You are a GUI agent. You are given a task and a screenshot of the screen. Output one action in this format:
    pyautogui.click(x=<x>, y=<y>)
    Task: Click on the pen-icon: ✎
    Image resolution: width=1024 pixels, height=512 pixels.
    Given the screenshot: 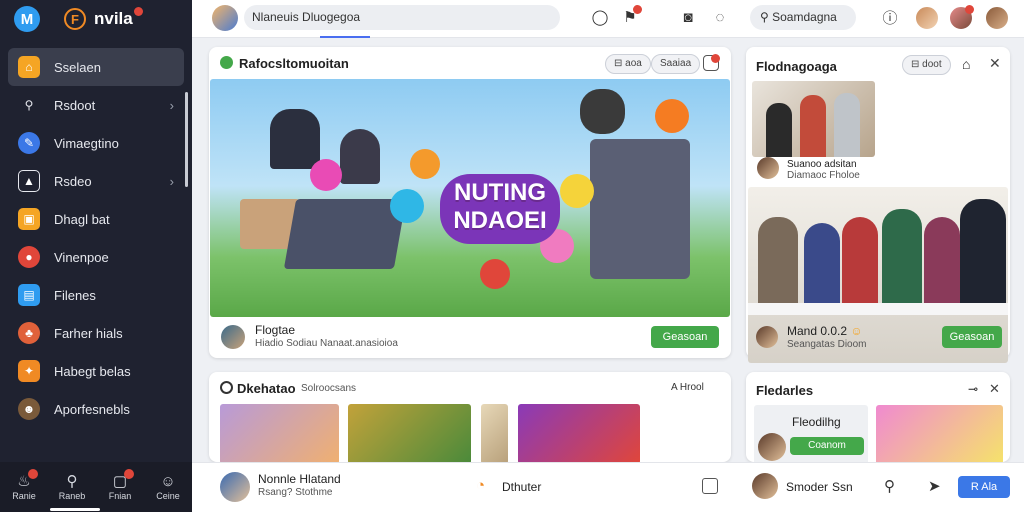 What is the action you would take?
    pyautogui.click(x=29, y=143)
    